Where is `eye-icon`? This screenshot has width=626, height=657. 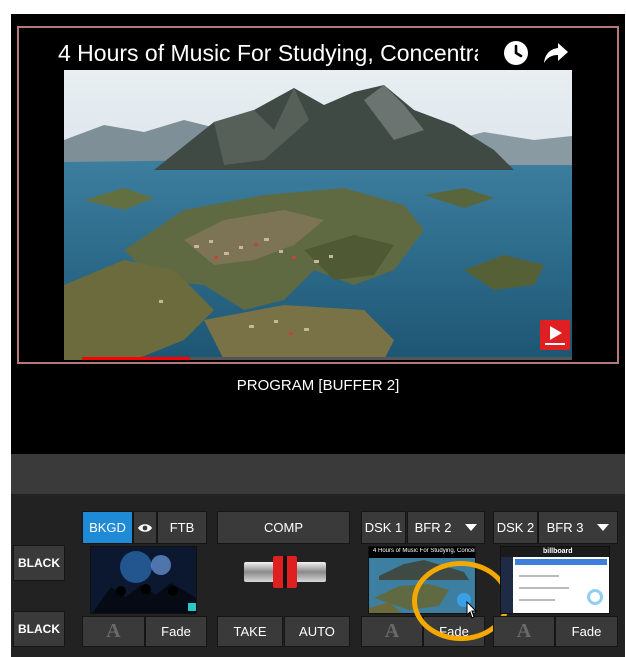 eye-icon is located at coordinates (145, 527).